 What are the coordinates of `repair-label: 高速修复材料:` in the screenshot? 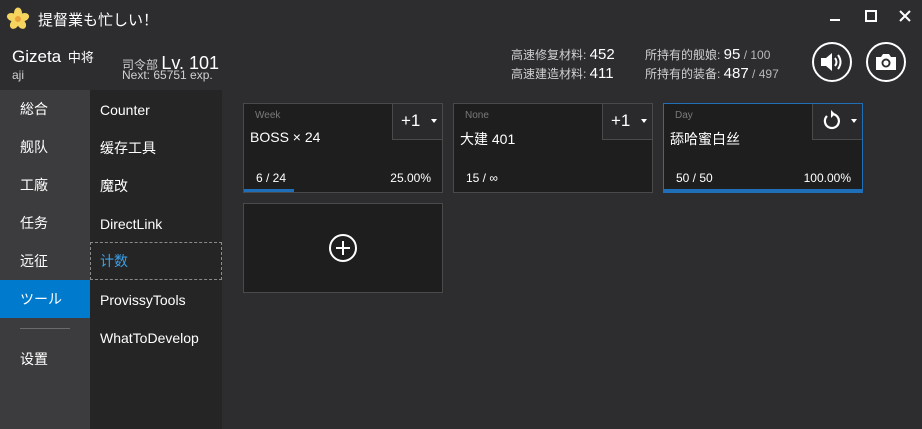 It's located at (550, 55).